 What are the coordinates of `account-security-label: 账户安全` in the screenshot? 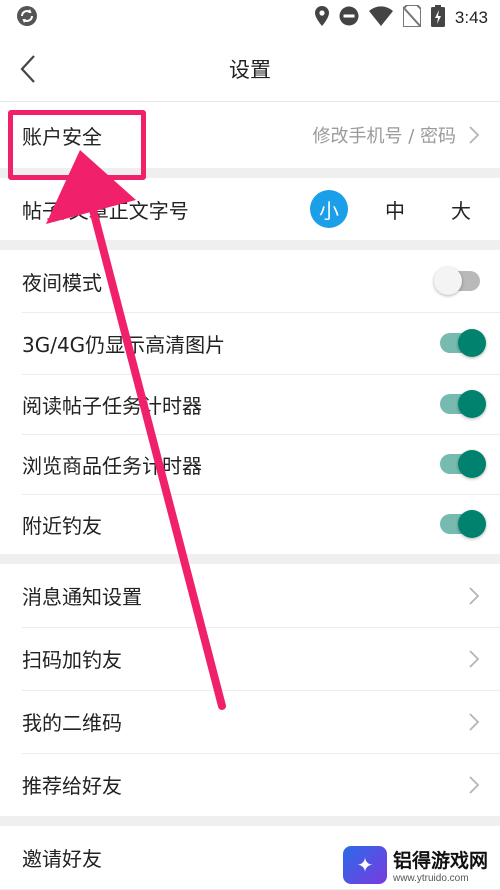 It's located at (62, 136).